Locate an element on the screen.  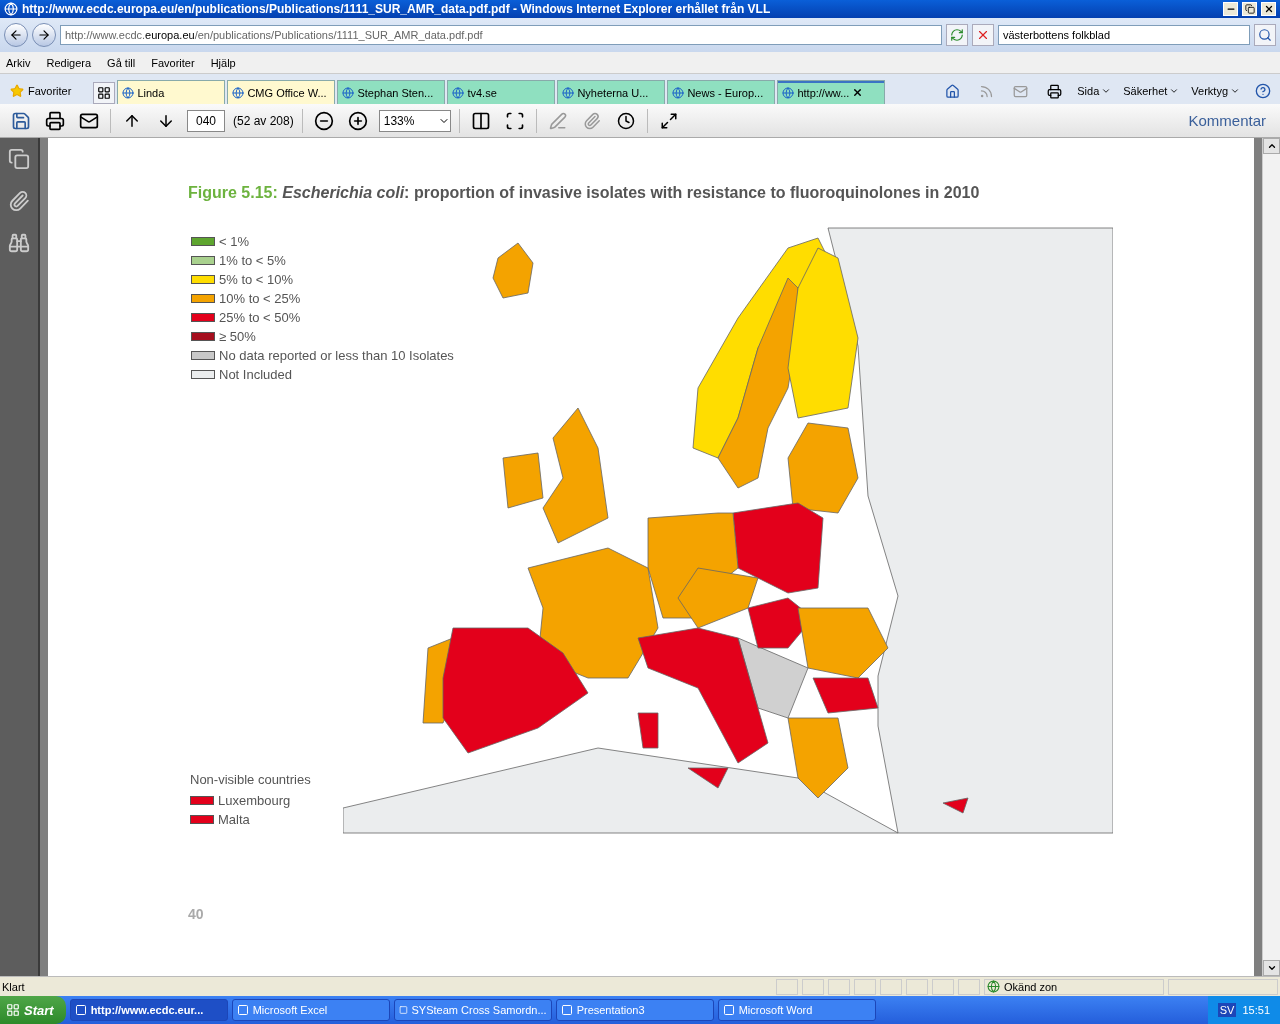
menu-item: Gå till is located at coordinates (121, 62).